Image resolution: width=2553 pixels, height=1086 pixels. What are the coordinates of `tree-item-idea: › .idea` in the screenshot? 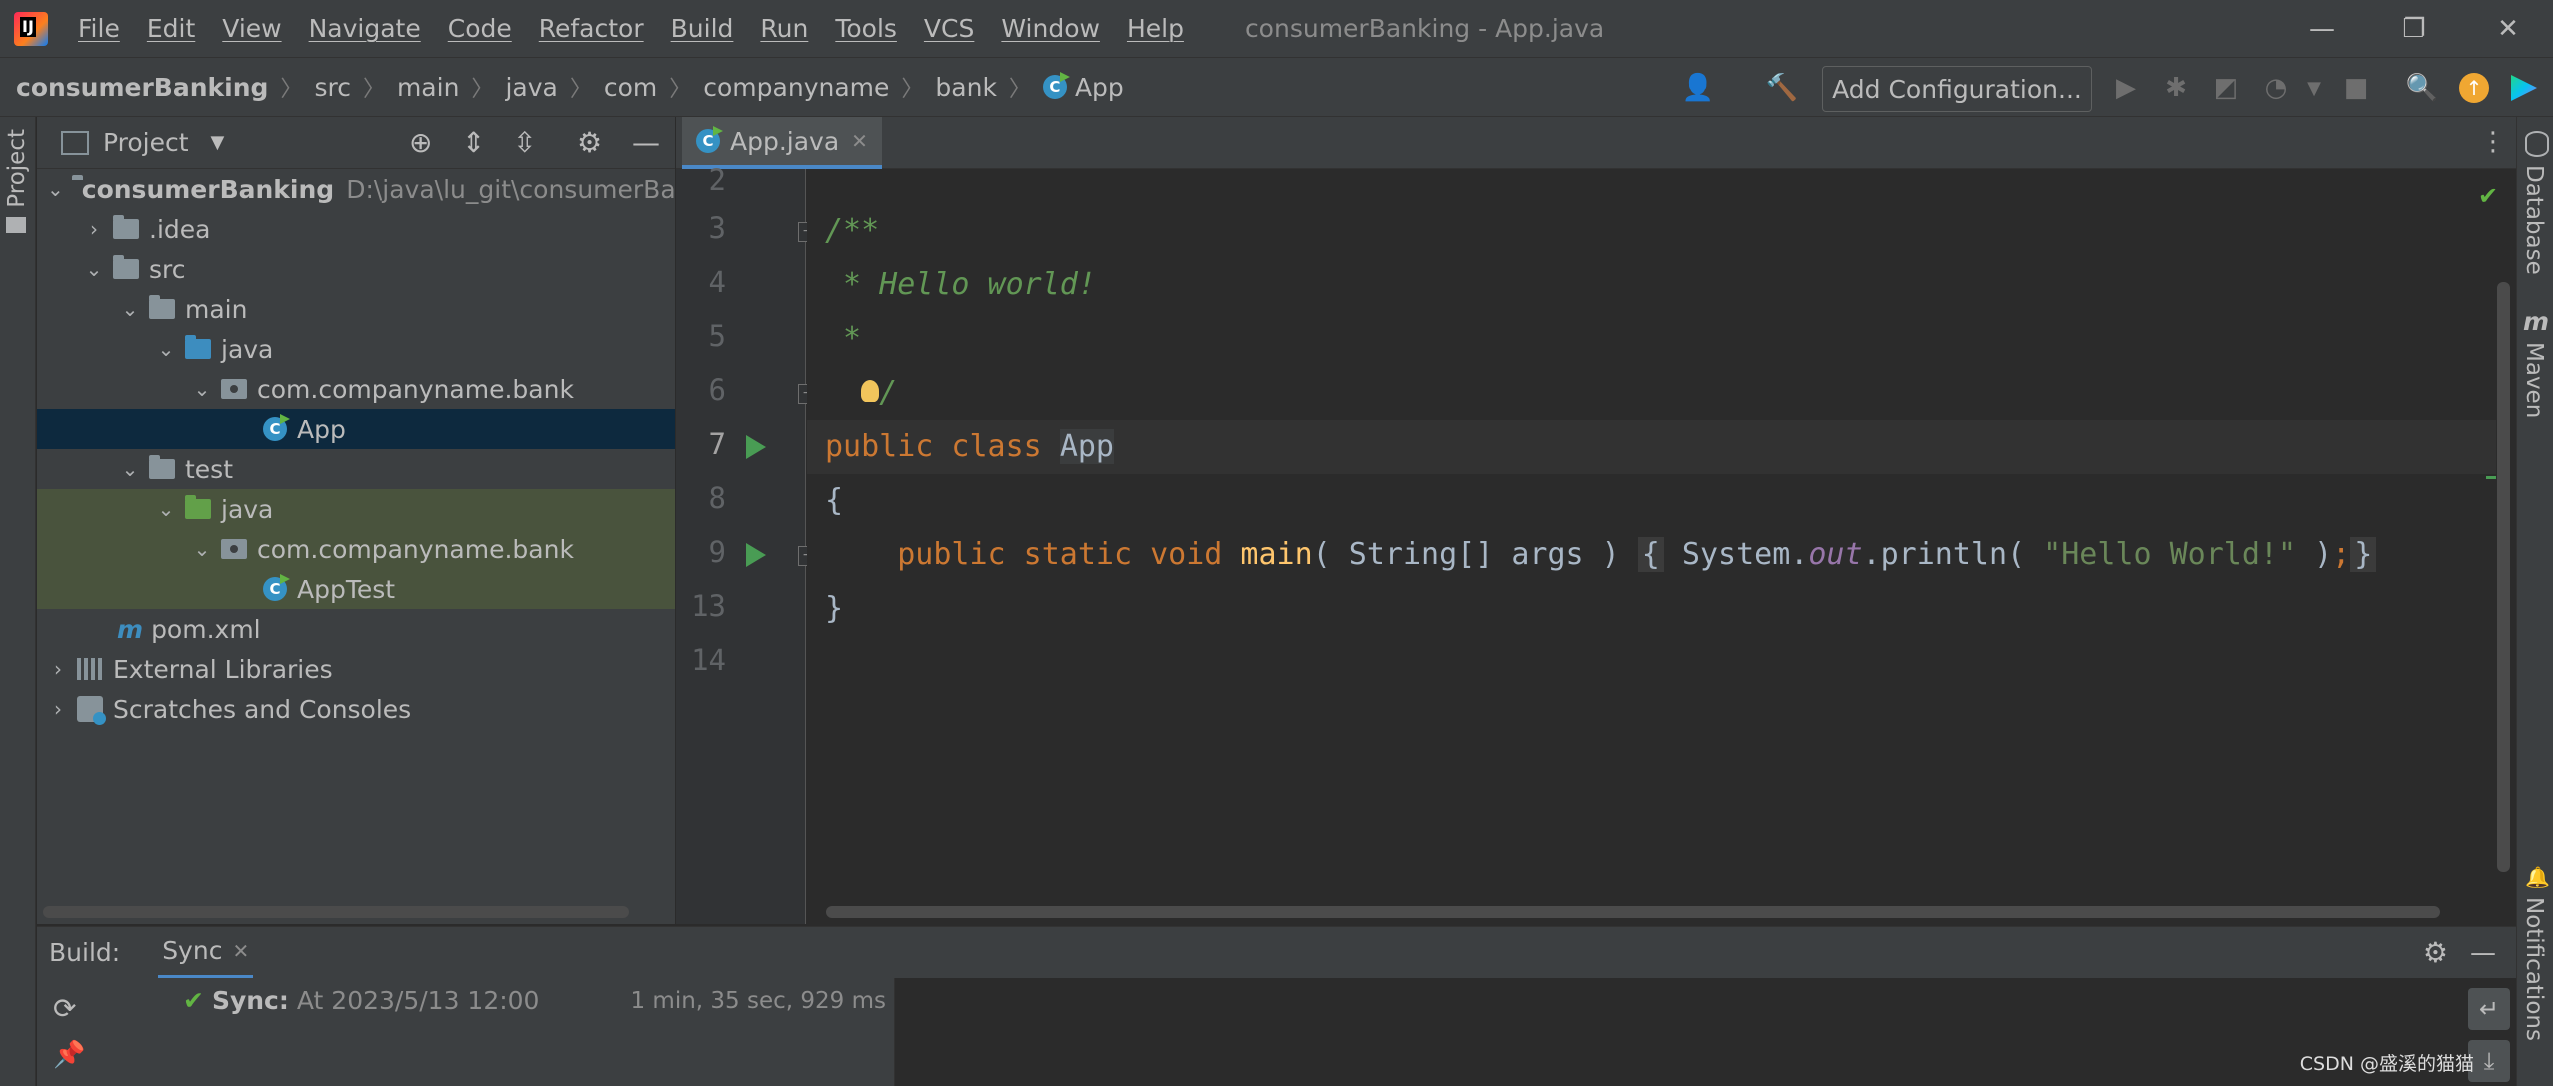 It's located at (356, 229).